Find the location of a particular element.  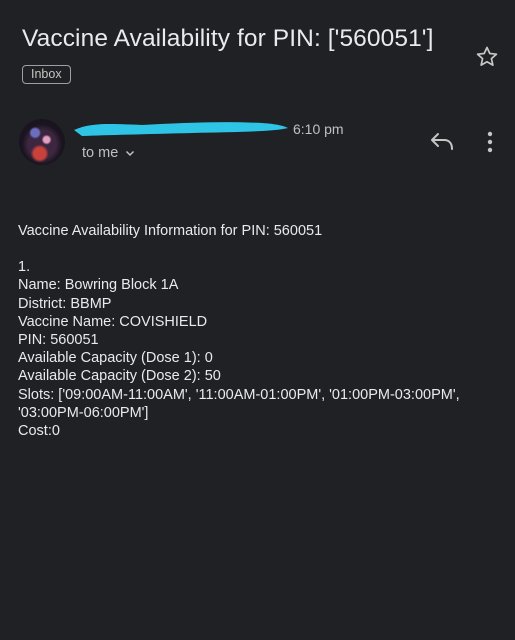

center-name: Name: Bowring Block 1A is located at coordinates (98, 285).